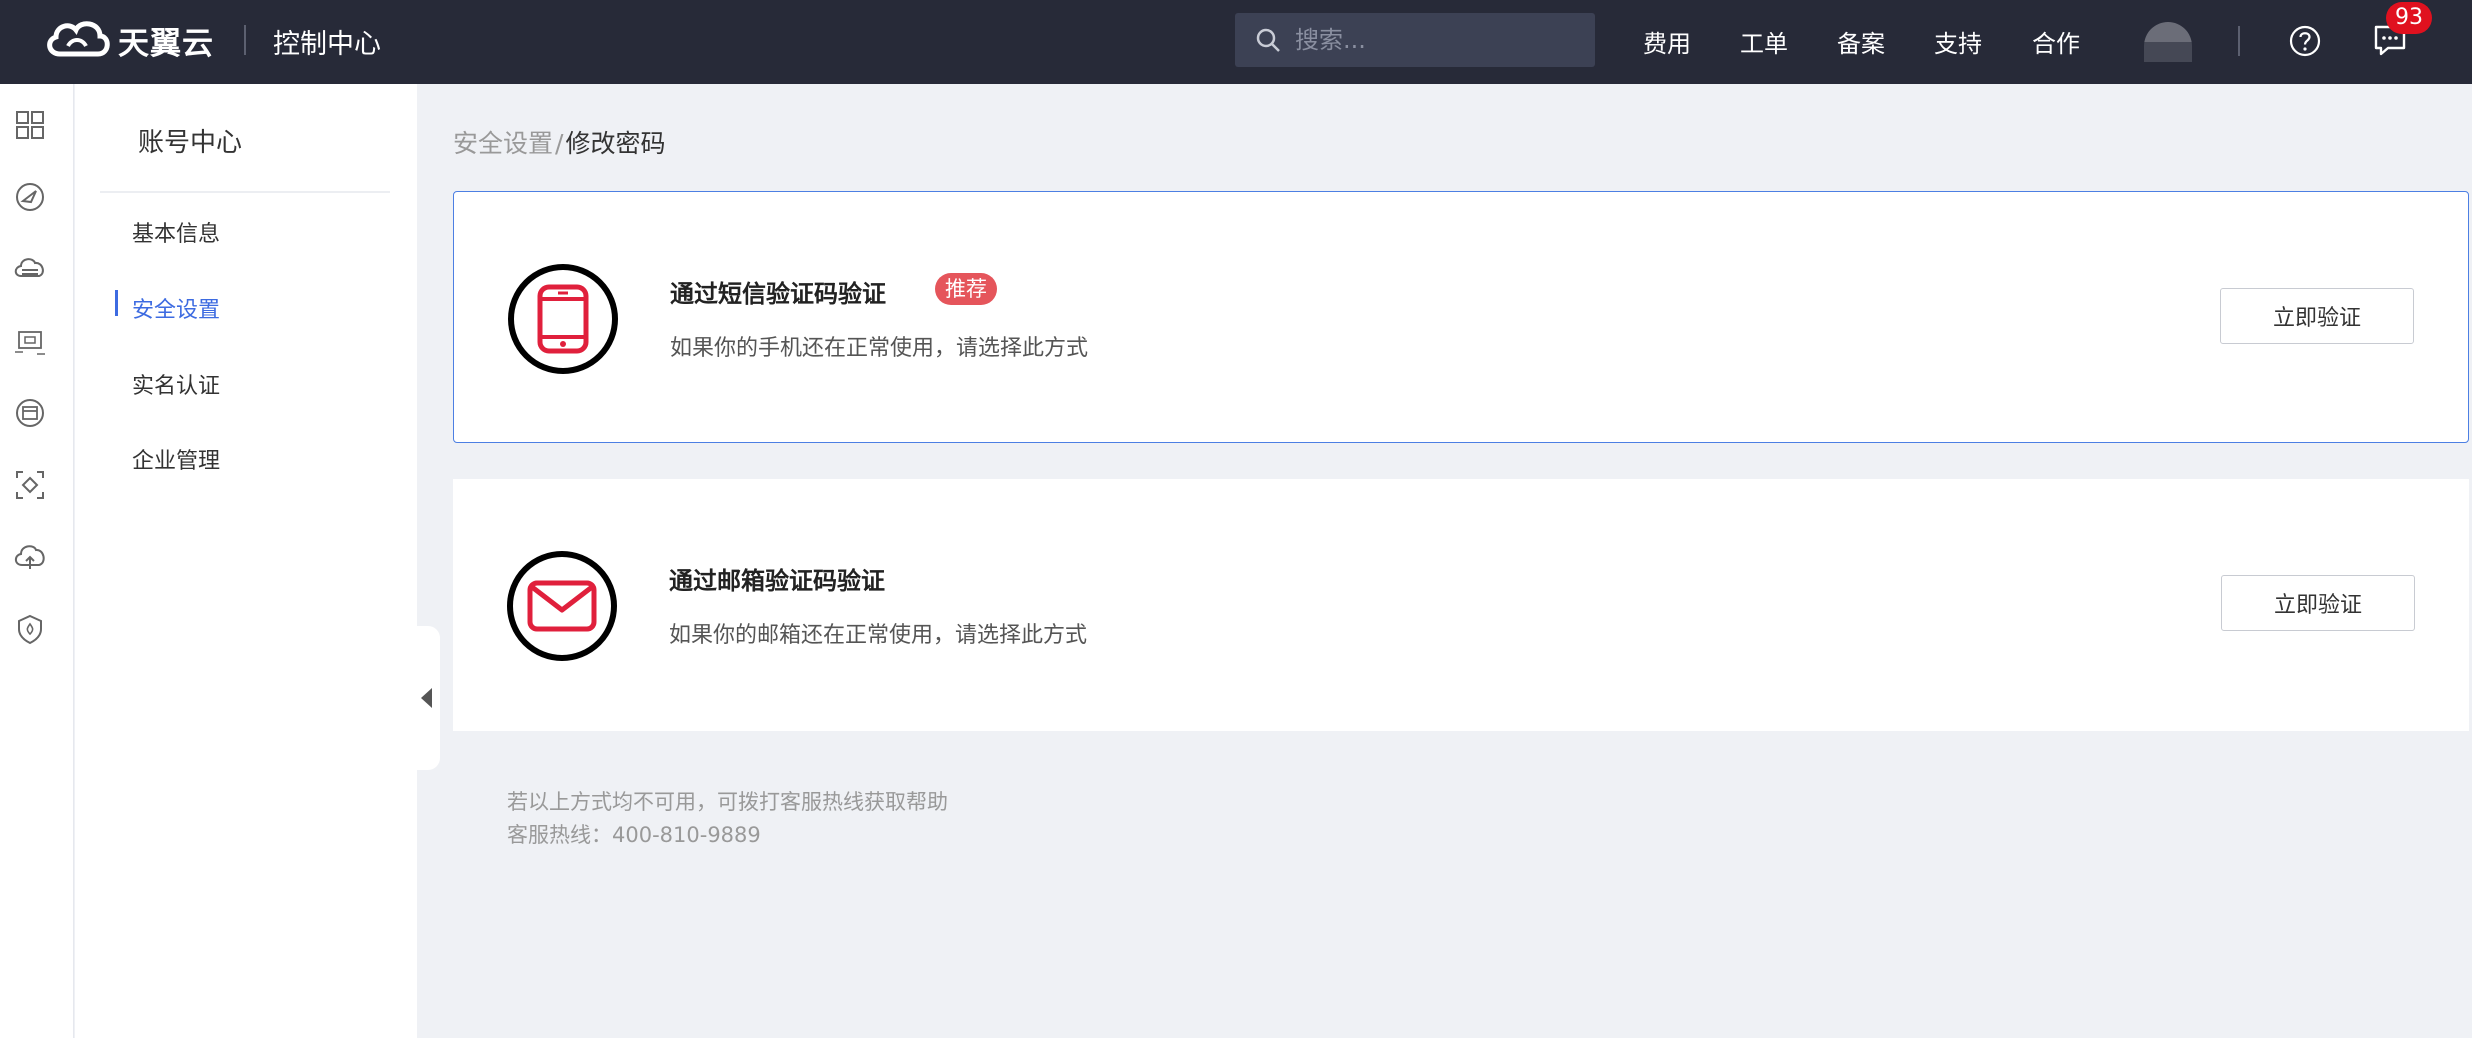  I want to click on nav-fees: 费用, so click(1667, 41).